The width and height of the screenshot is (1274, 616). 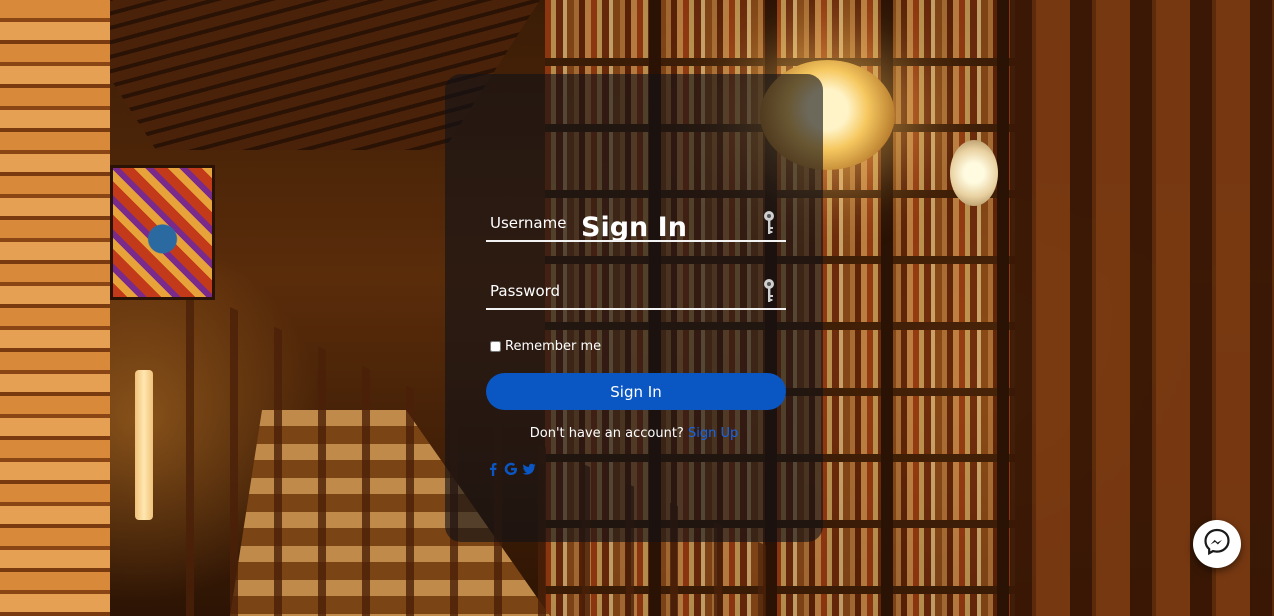 What do you see at coordinates (55, 308) in the screenshot?
I see `stone-wall` at bounding box center [55, 308].